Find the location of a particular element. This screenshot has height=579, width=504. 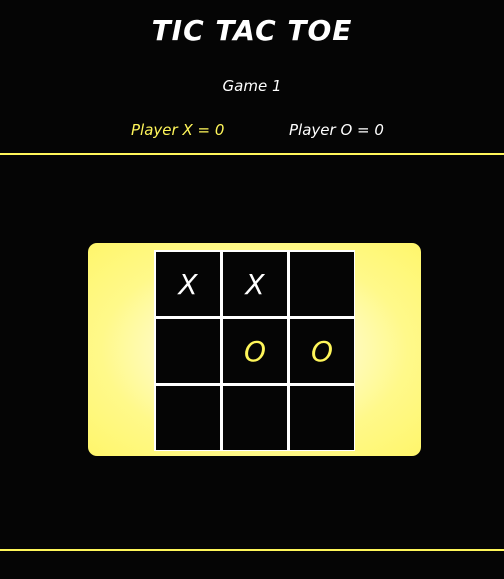

bottom-divider is located at coordinates (252, 550).